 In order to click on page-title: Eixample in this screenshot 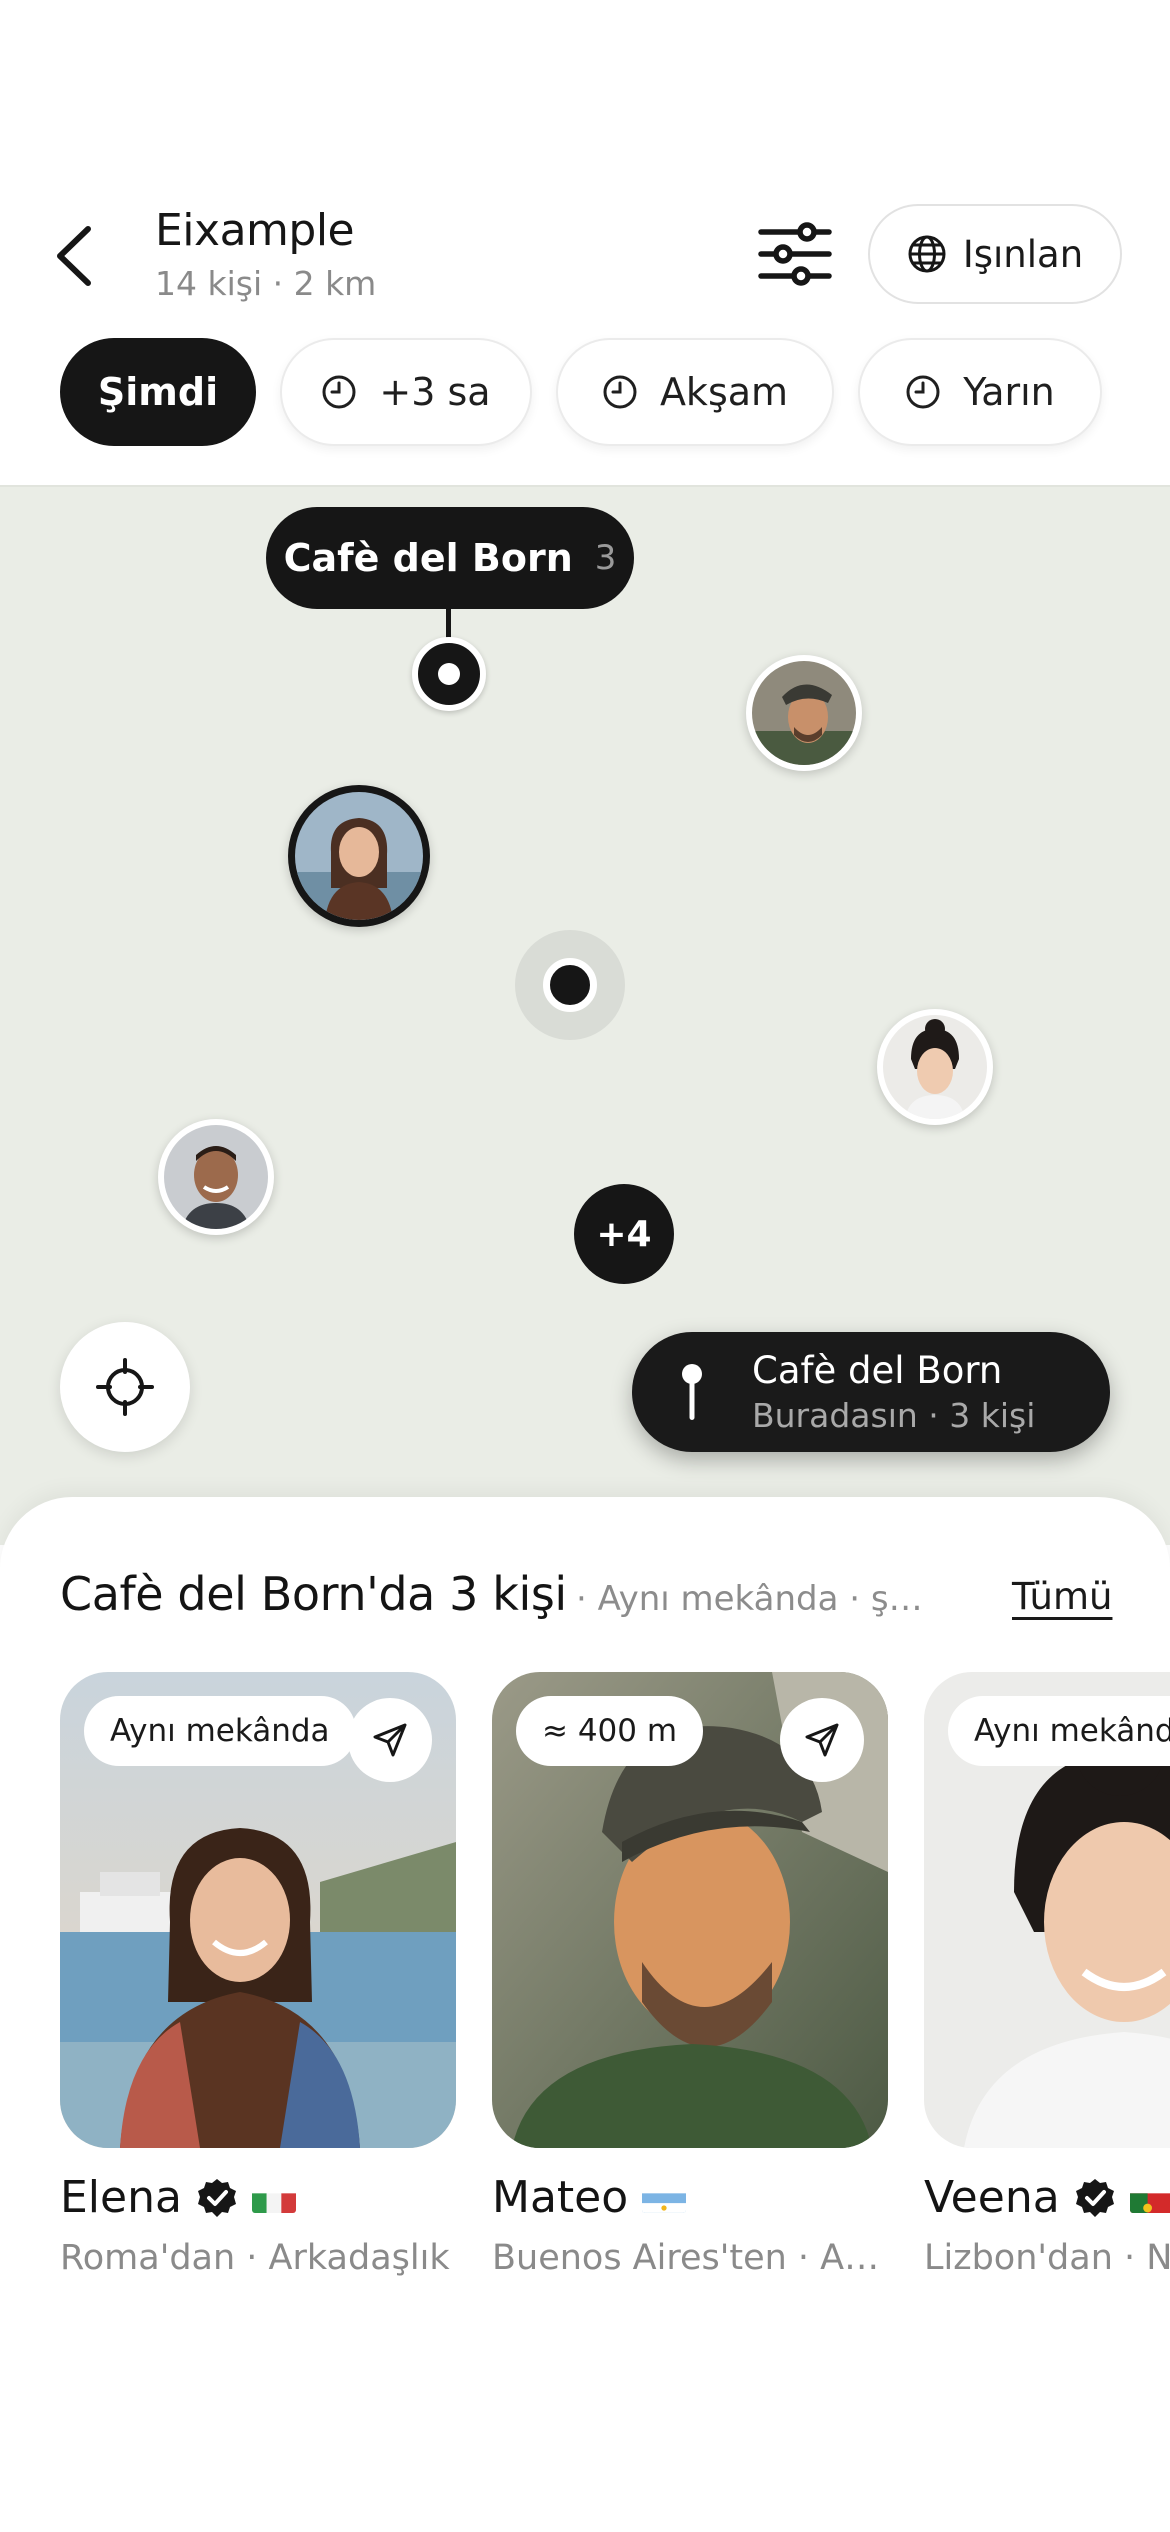, I will do `click(255, 230)`.